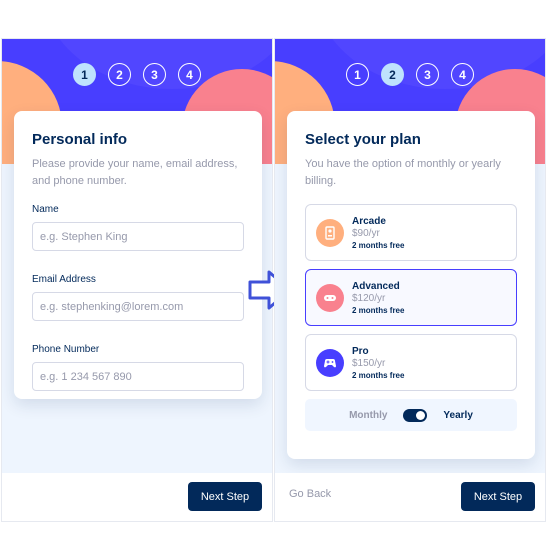 This screenshot has height=550, width=550. What do you see at coordinates (138, 376) in the screenshot?
I see `phone-field` at bounding box center [138, 376].